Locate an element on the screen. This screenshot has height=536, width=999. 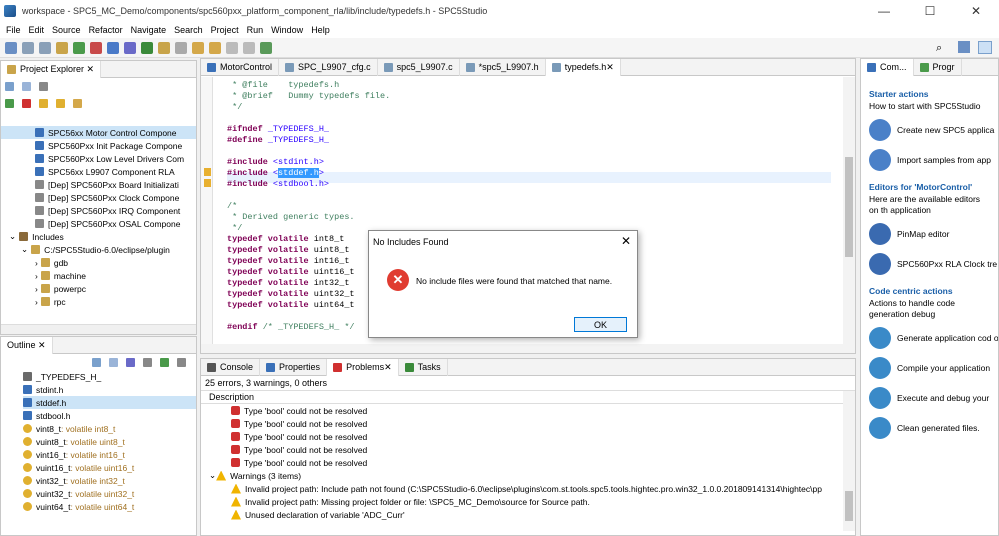
nav-forward-icon is located at coordinates (249, 47).